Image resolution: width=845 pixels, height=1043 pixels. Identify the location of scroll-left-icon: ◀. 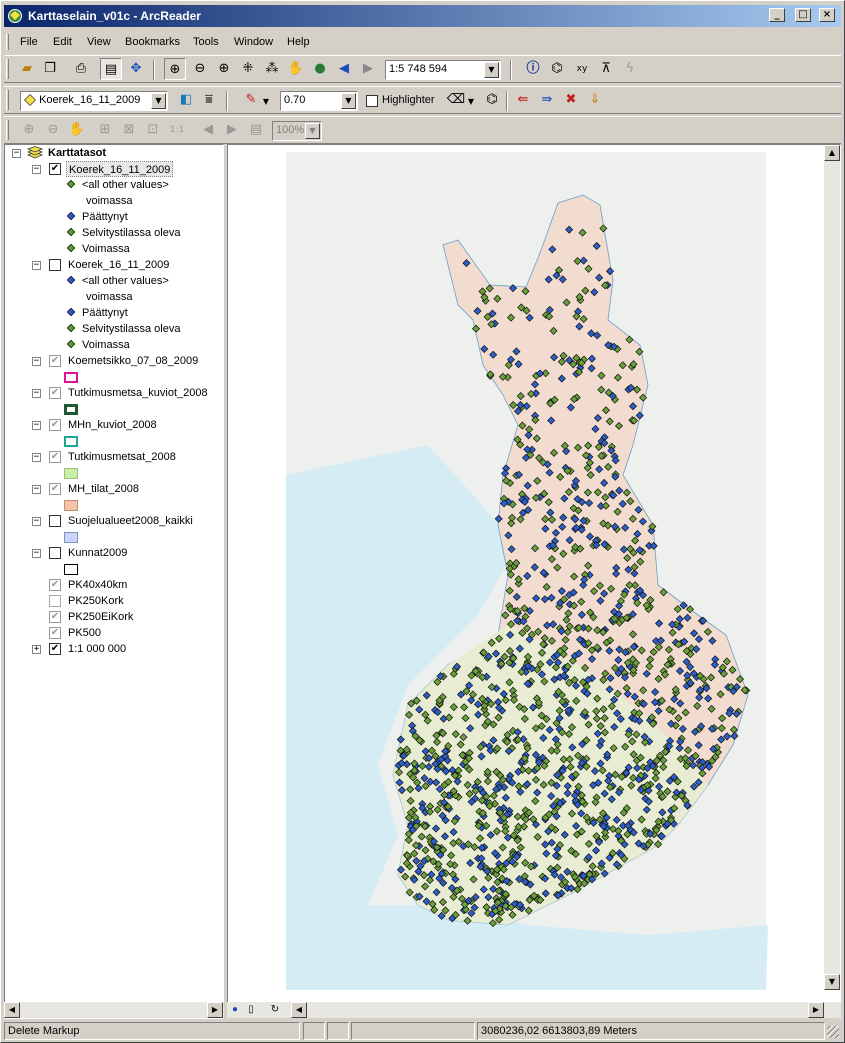
(299, 1010).